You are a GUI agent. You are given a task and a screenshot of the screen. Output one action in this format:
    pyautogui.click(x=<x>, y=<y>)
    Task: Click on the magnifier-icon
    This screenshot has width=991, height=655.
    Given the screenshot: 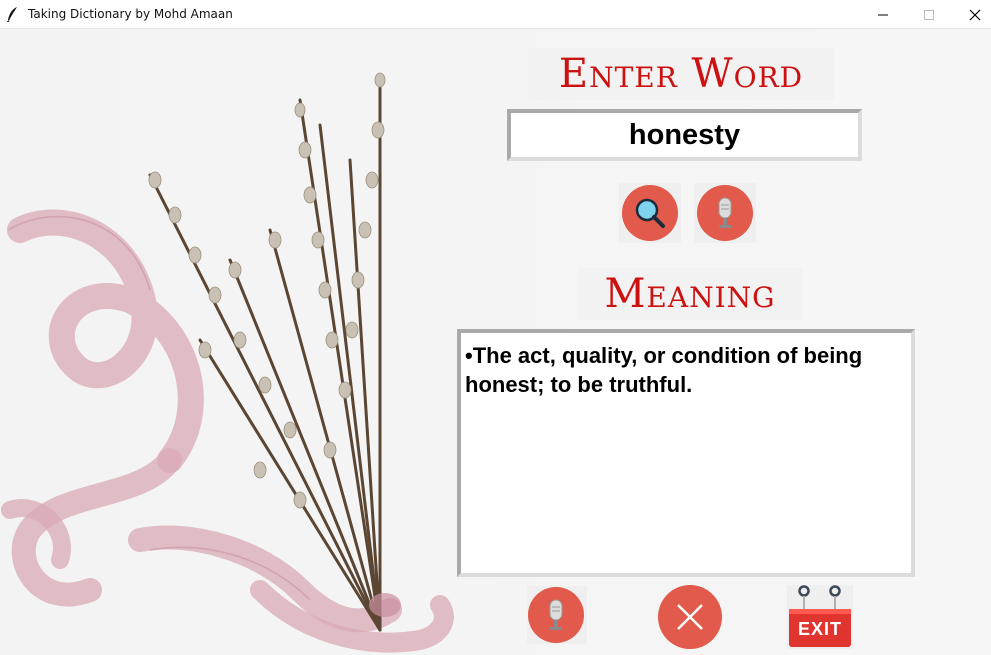 What is the action you would take?
    pyautogui.click(x=650, y=213)
    